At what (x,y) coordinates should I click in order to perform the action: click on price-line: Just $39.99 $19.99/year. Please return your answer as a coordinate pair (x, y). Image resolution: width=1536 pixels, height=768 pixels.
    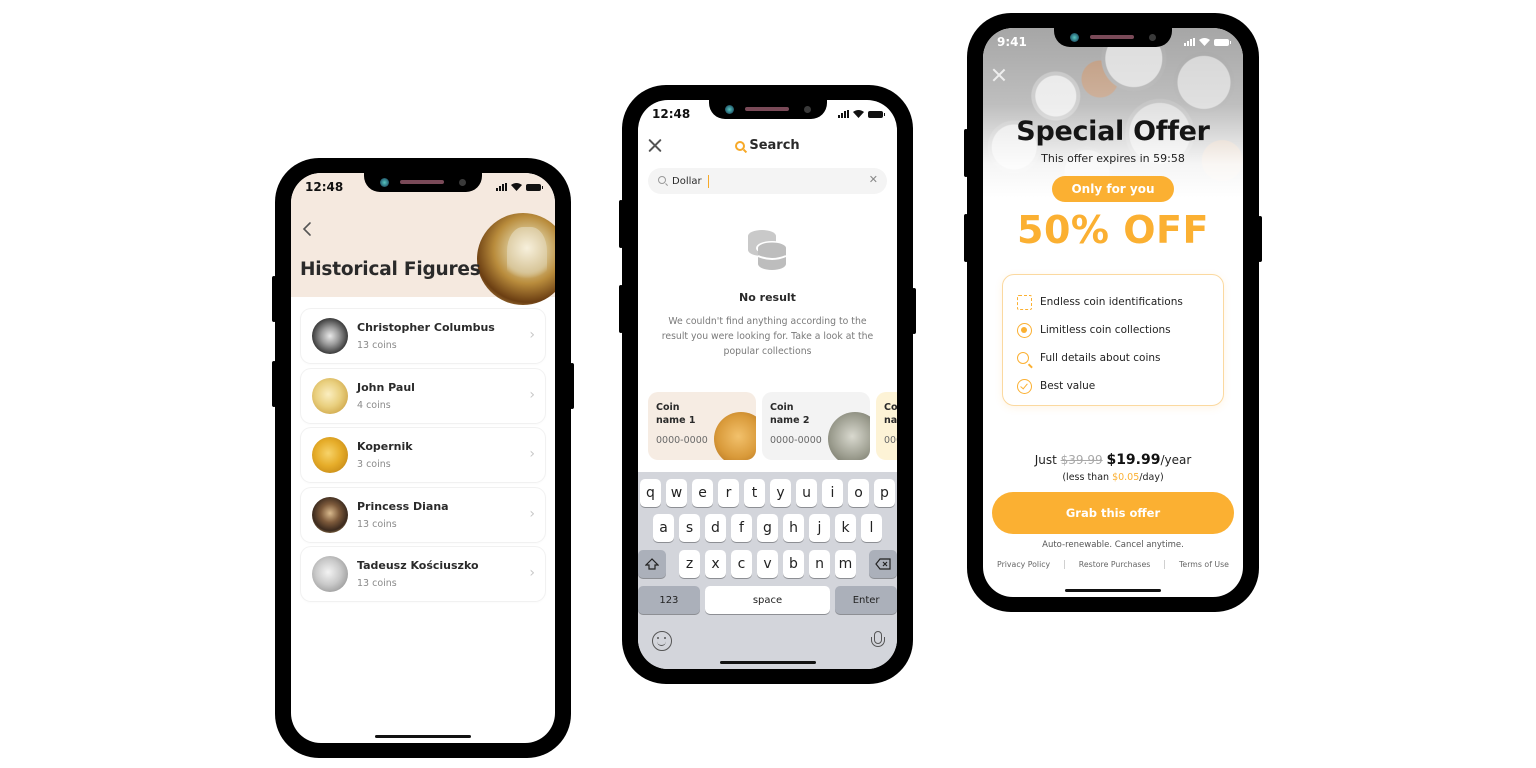
    Looking at the image, I should click on (1113, 460).